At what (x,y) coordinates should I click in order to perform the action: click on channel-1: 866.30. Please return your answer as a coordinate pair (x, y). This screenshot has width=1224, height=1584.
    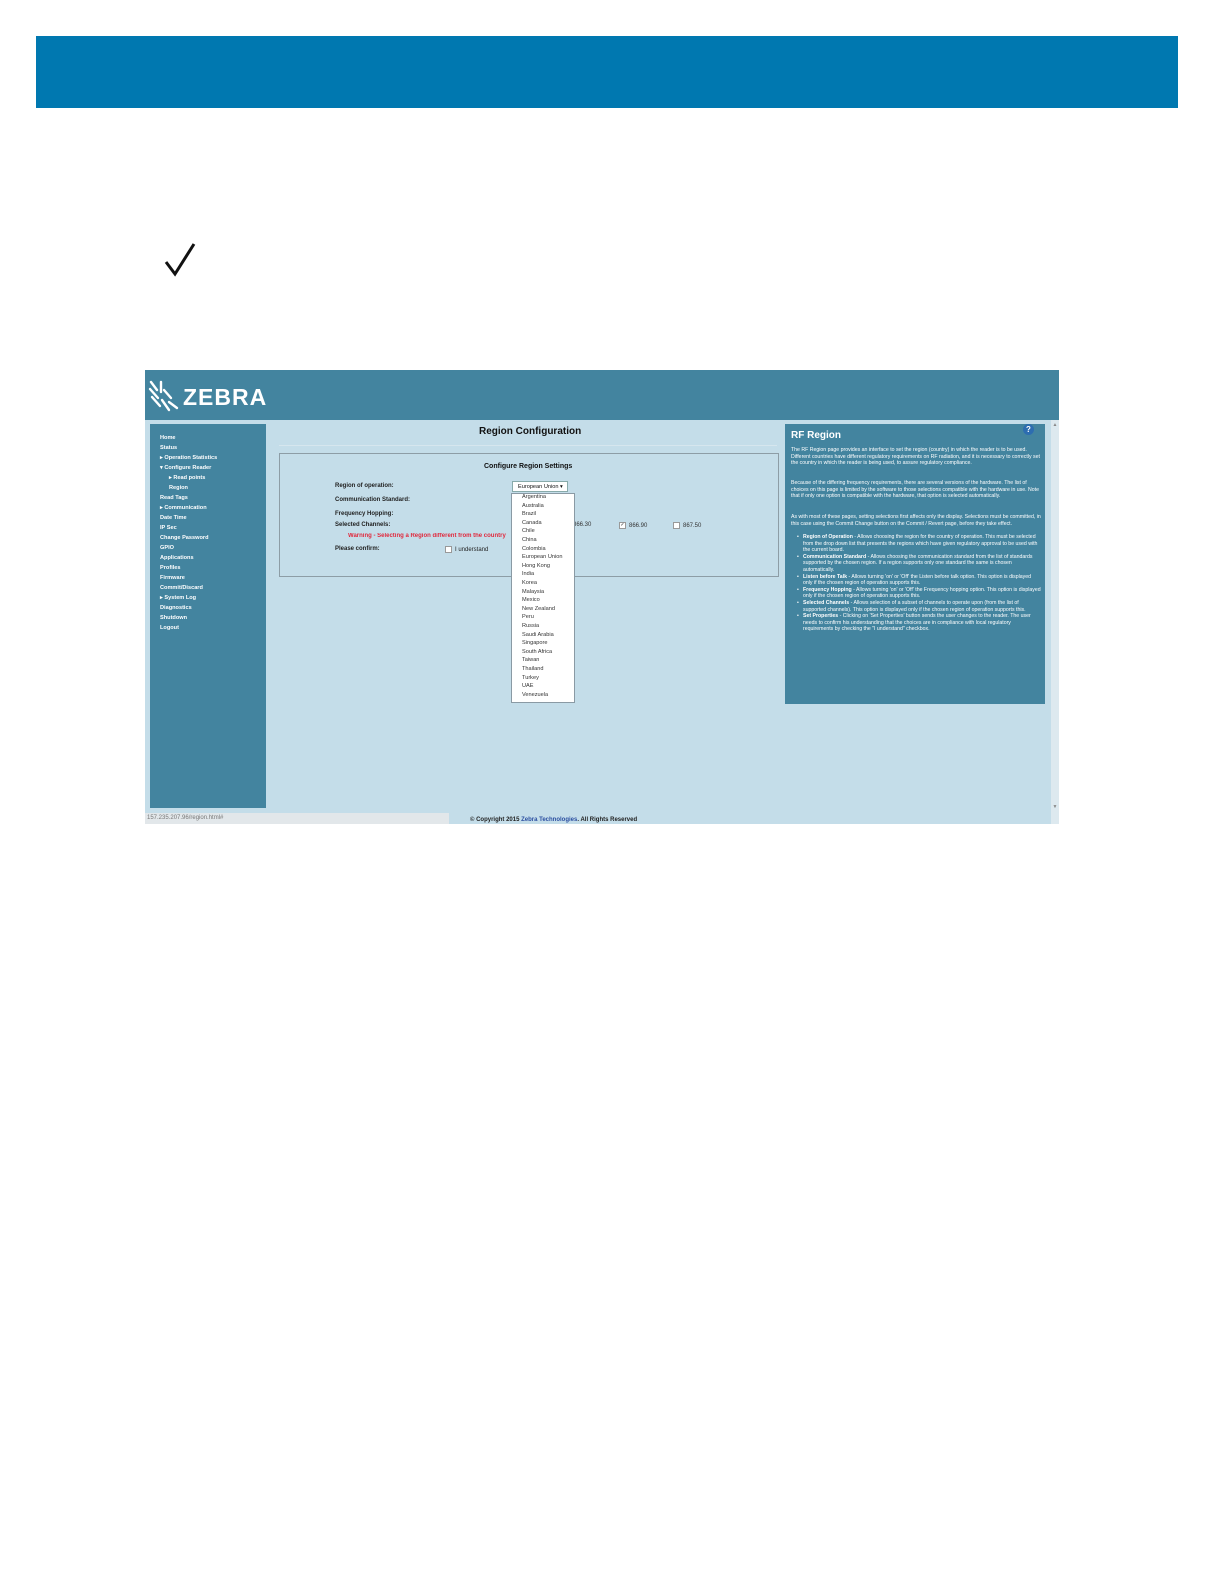
    Looking at the image, I should click on (582, 525).